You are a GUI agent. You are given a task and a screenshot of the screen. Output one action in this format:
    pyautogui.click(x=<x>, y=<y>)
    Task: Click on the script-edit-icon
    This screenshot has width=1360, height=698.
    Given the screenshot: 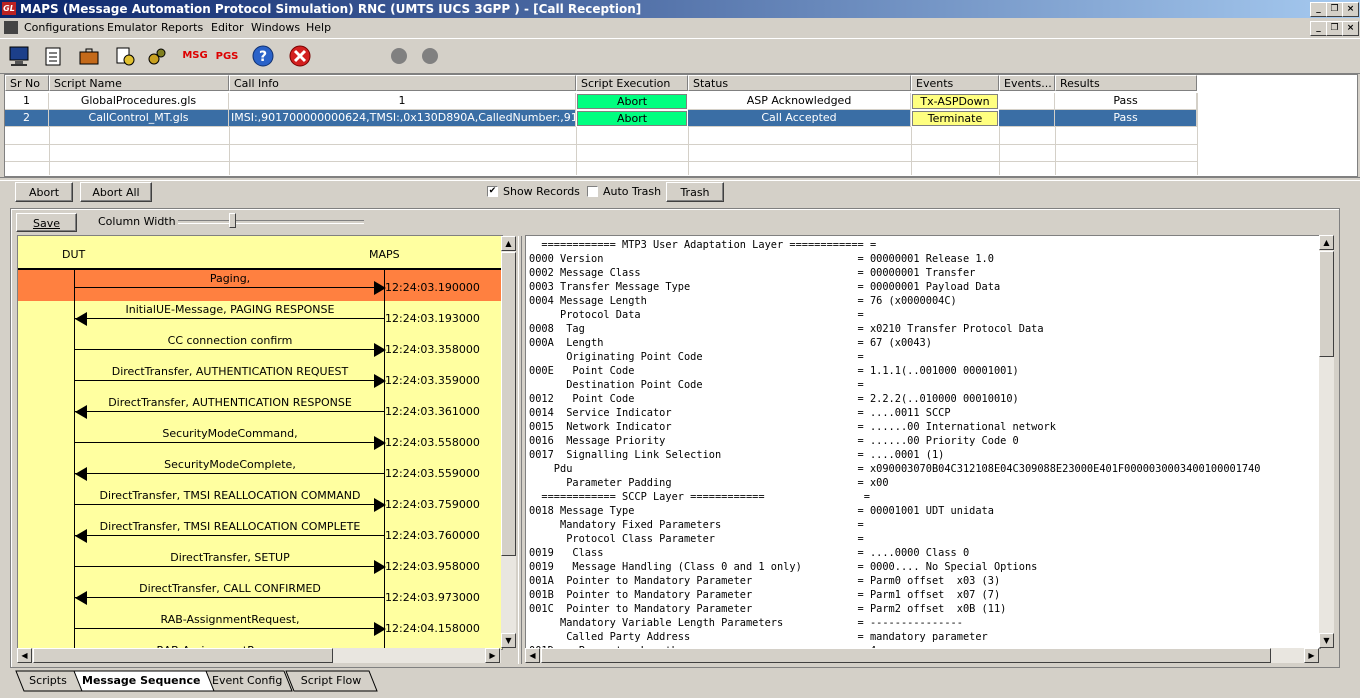 What is the action you would take?
    pyautogui.click(x=125, y=56)
    